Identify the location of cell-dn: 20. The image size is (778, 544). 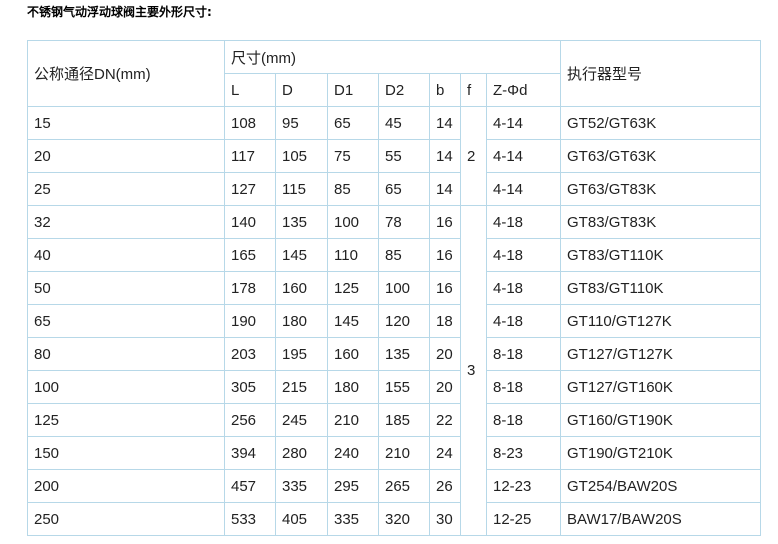
(126, 156).